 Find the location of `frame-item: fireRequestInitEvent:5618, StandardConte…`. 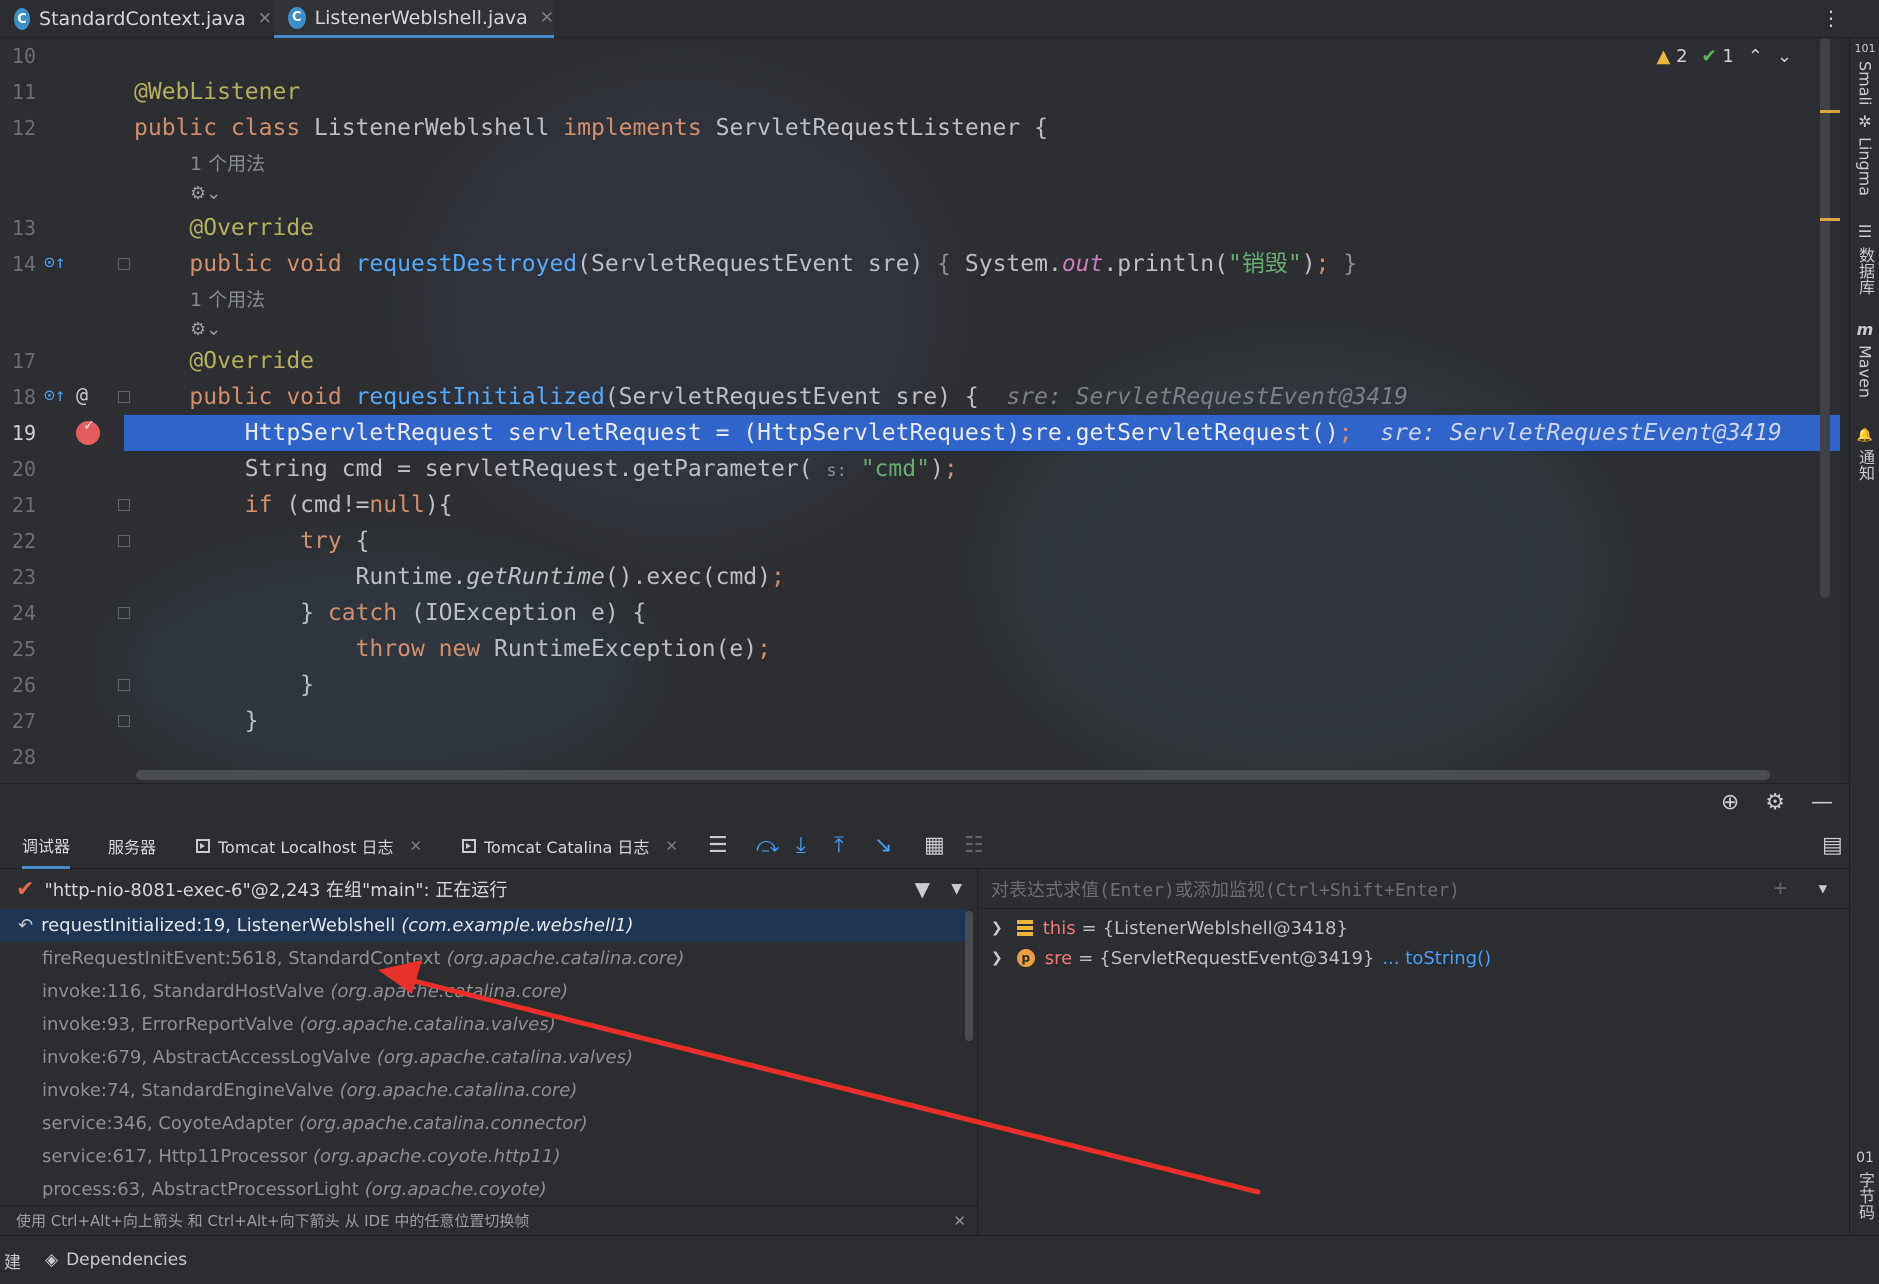

frame-item: fireRequestInitEvent:5618, StandardConte… is located at coordinates (484, 958).